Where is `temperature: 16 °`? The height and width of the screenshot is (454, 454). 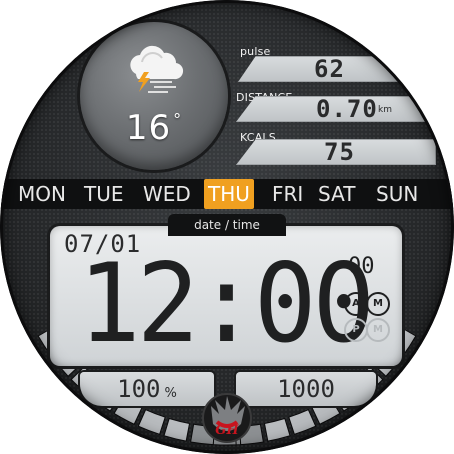 temperature: 16 ° is located at coordinates (154, 128).